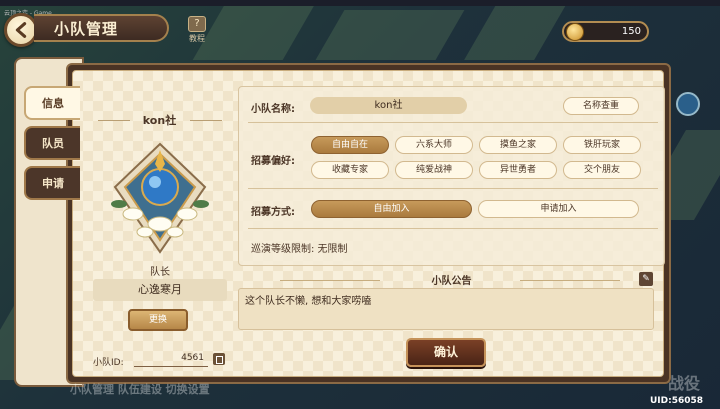 Image resolution: width=720 pixels, height=409 pixels. Describe the element at coordinates (52, 183) in the screenshot. I see `tab-applications: 申请` at that location.